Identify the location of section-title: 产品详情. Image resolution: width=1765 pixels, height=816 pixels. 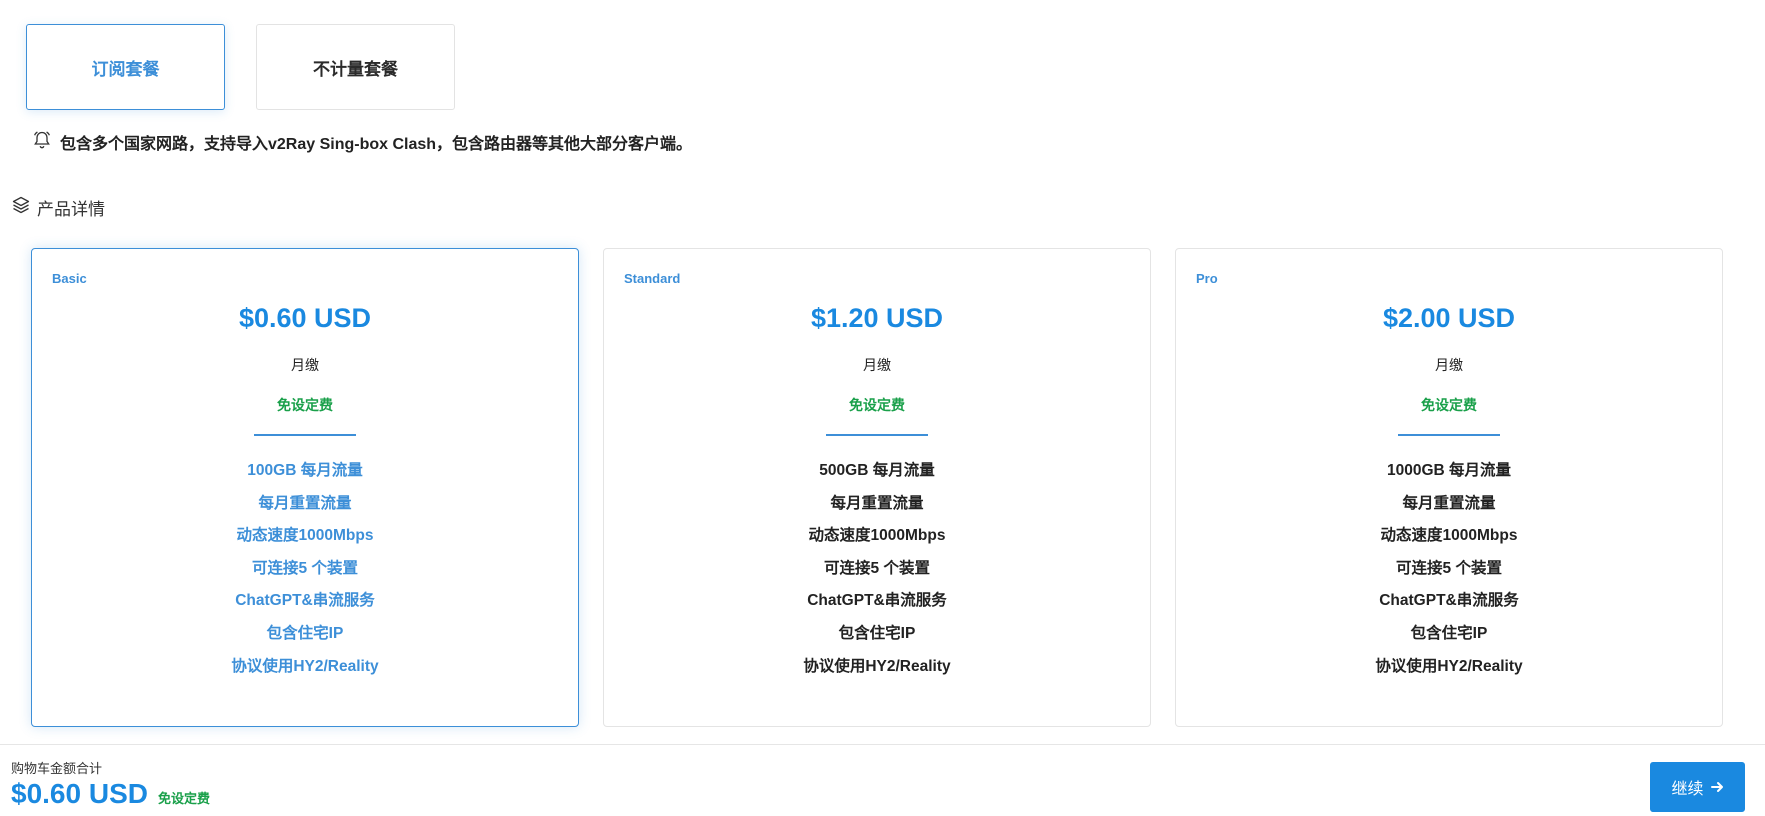
(58, 207).